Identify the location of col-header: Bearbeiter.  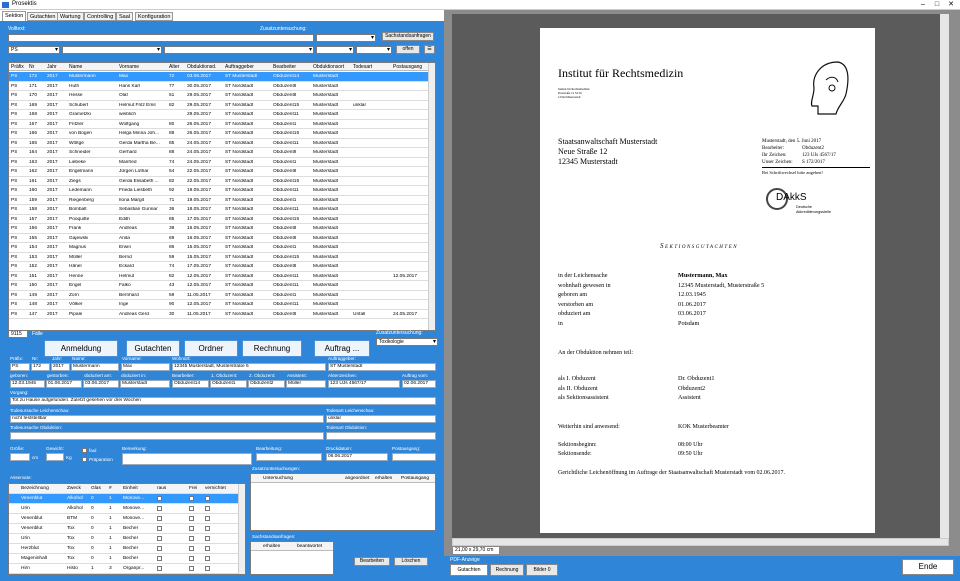
(284, 67).